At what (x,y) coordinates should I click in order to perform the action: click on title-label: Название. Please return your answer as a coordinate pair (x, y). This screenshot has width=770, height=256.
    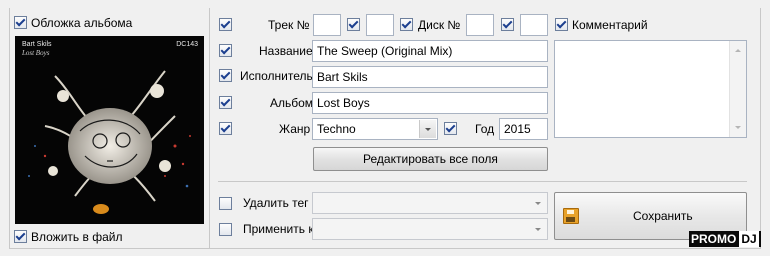
    Looking at the image, I should click on (286, 51).